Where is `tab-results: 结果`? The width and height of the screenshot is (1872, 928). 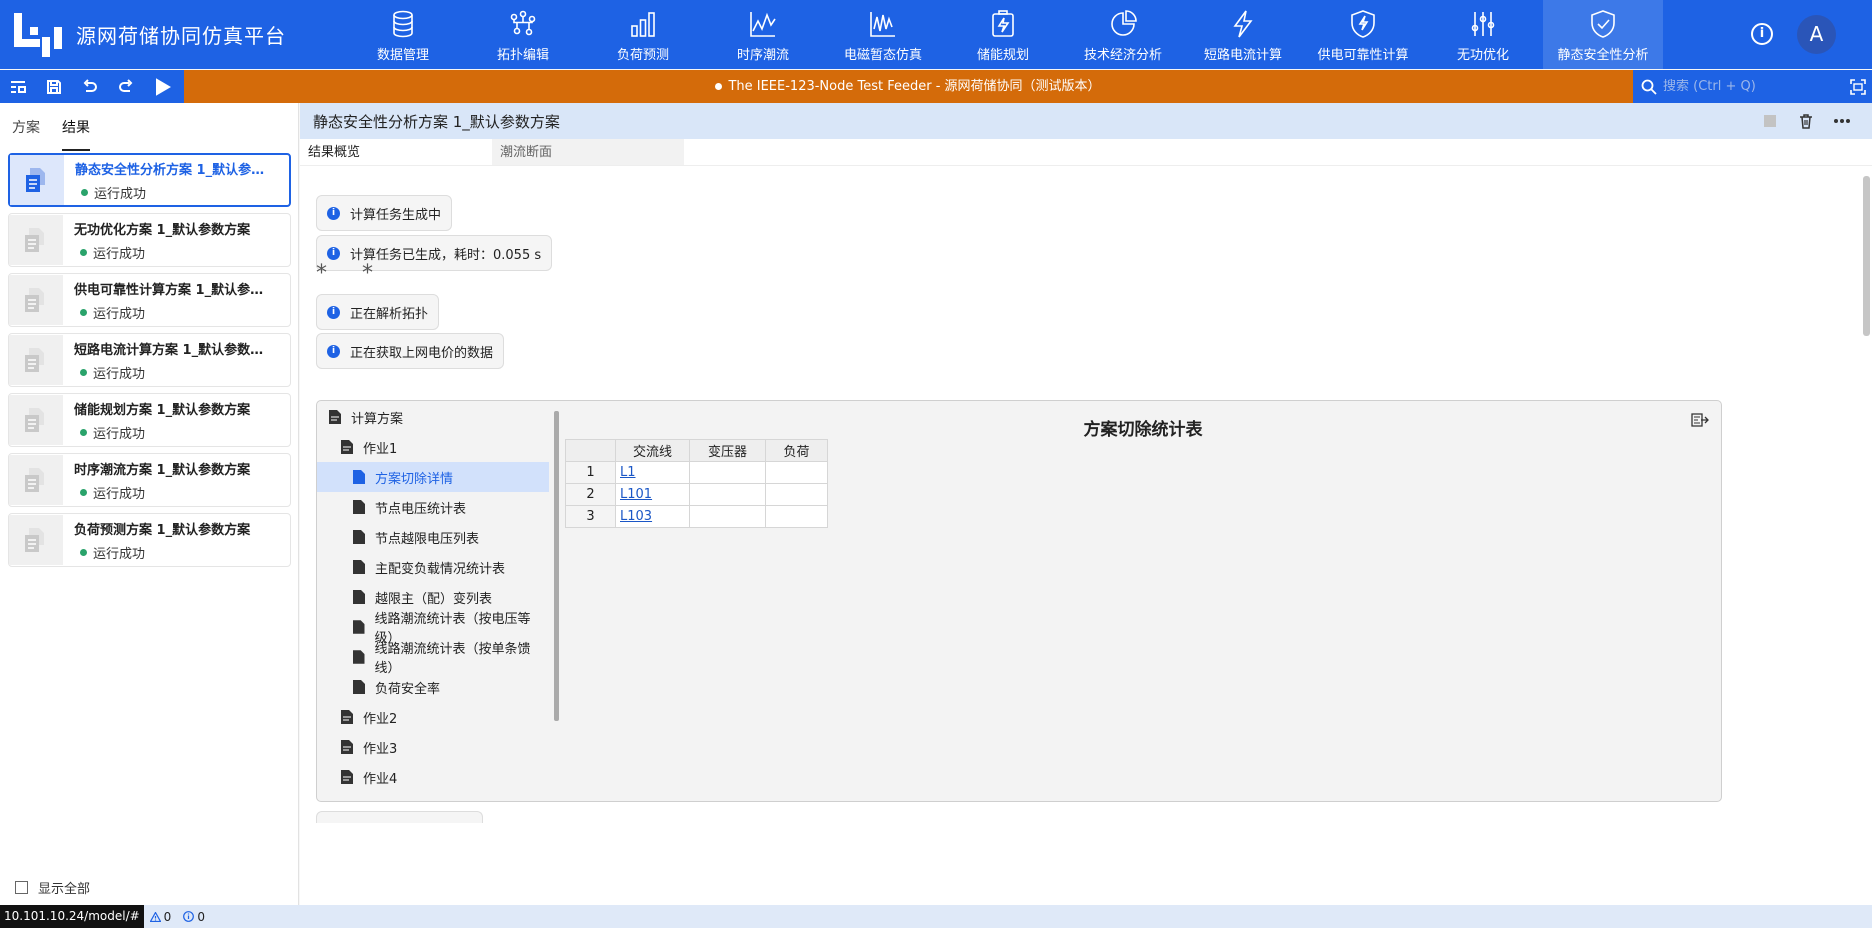
tab-results: 结果 is located at coordinates (76, 127).